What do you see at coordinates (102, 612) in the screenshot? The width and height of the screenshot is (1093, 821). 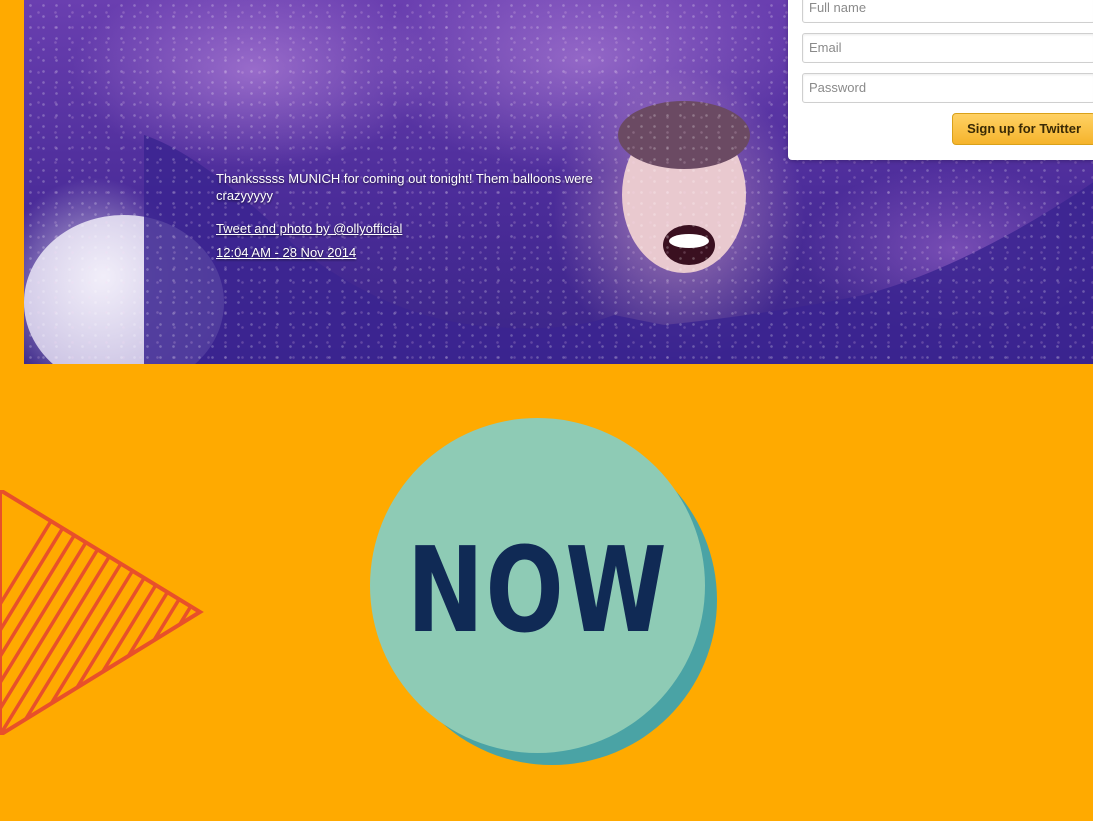 I see `striped-triangle-decoration` at bounding box center [102, 612].